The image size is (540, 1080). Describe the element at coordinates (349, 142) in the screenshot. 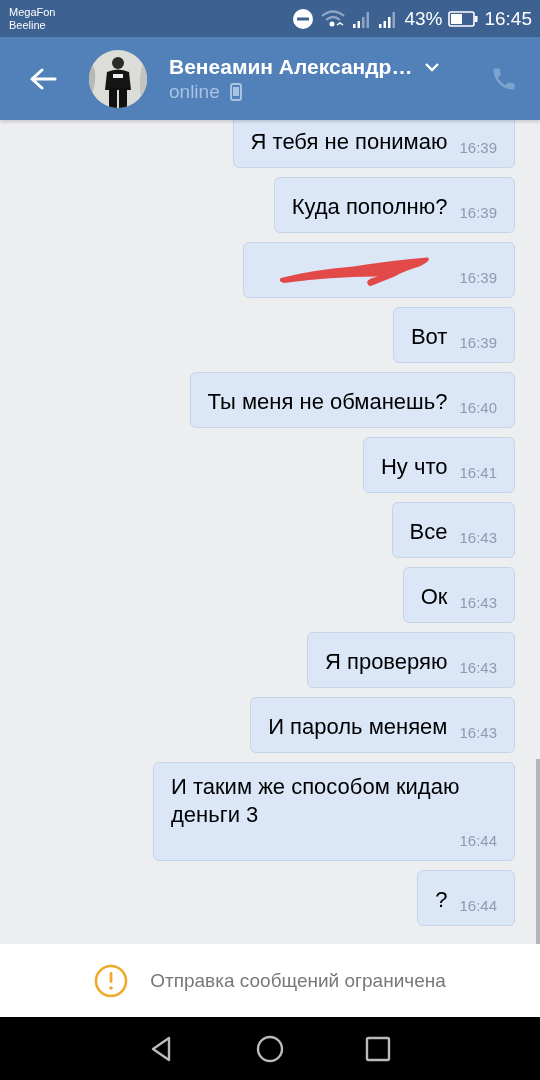

I see `message-text: Я тебя не понимаю` at that location.